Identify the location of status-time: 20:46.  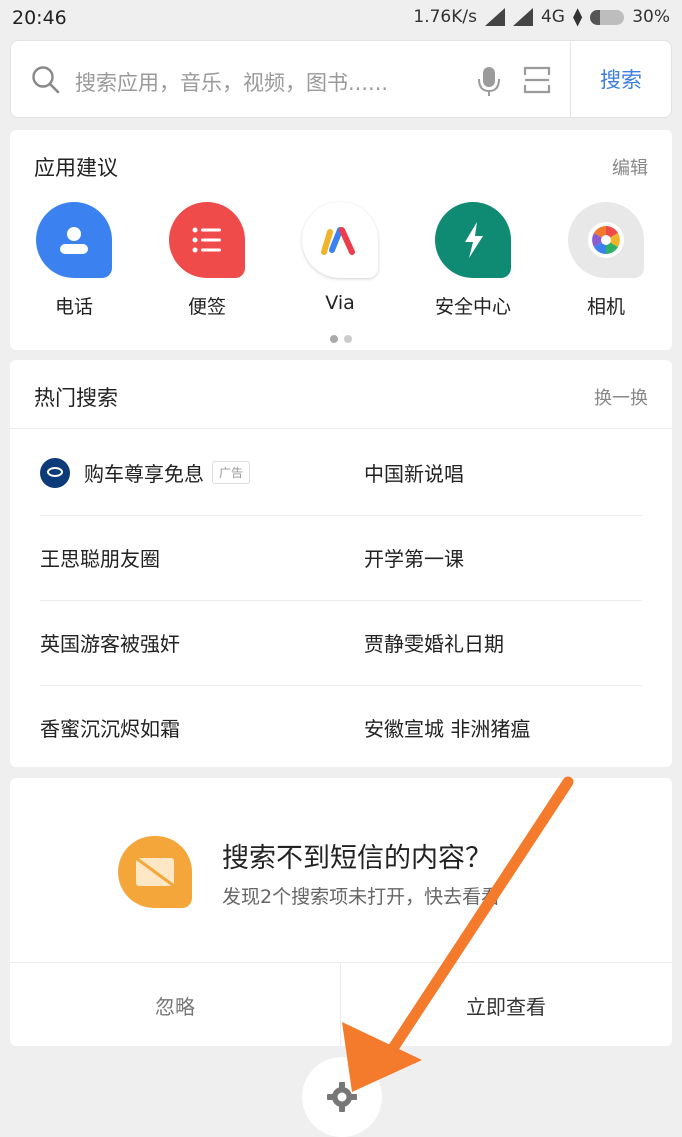
(39, 18).